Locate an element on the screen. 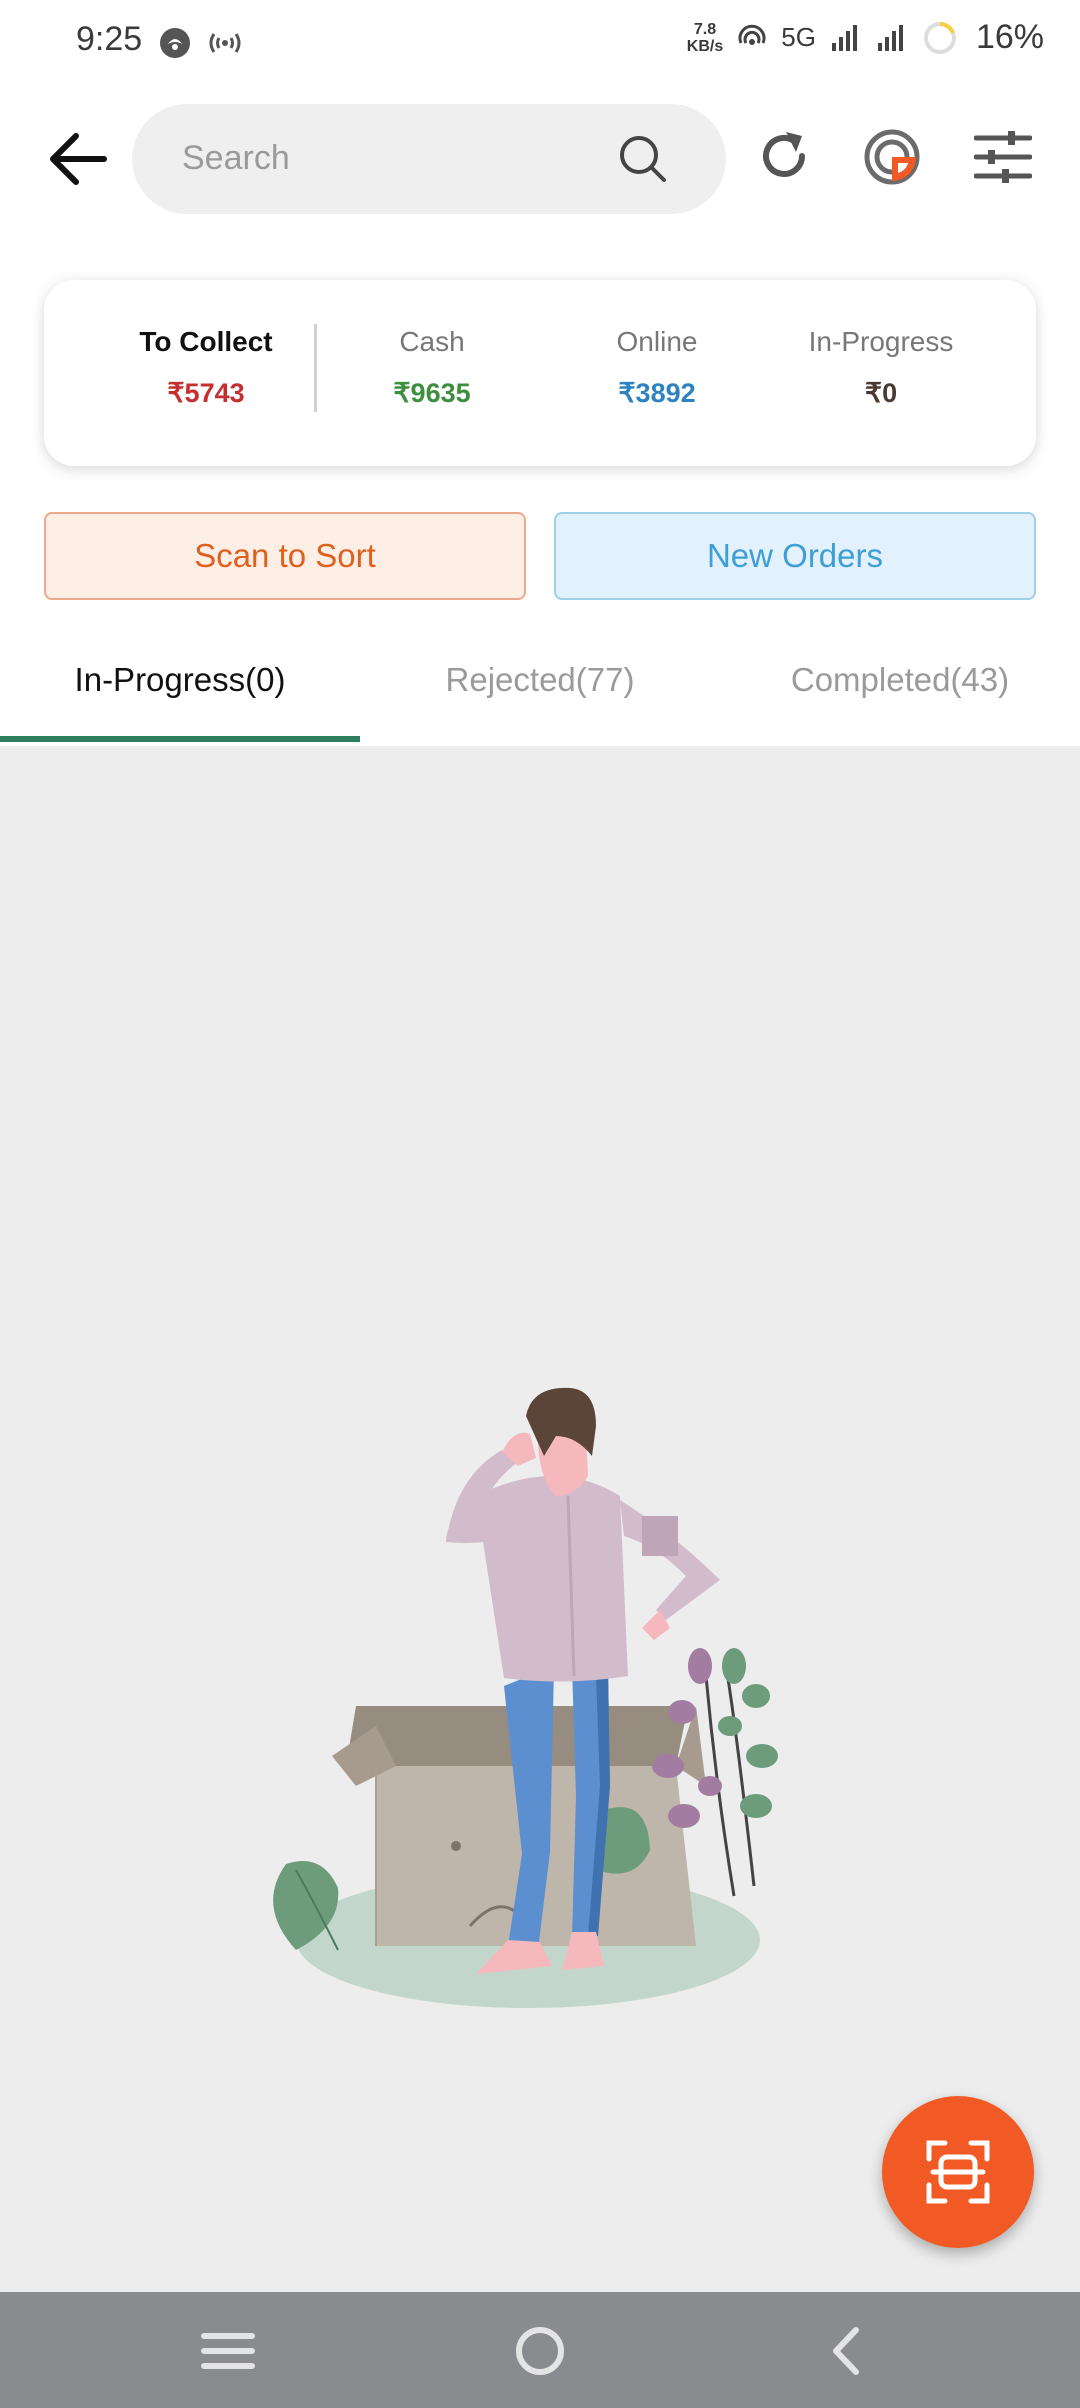 This screenshot has width=1080, height=2408. empty-state-illustration is located at coordinates (525, 1697).